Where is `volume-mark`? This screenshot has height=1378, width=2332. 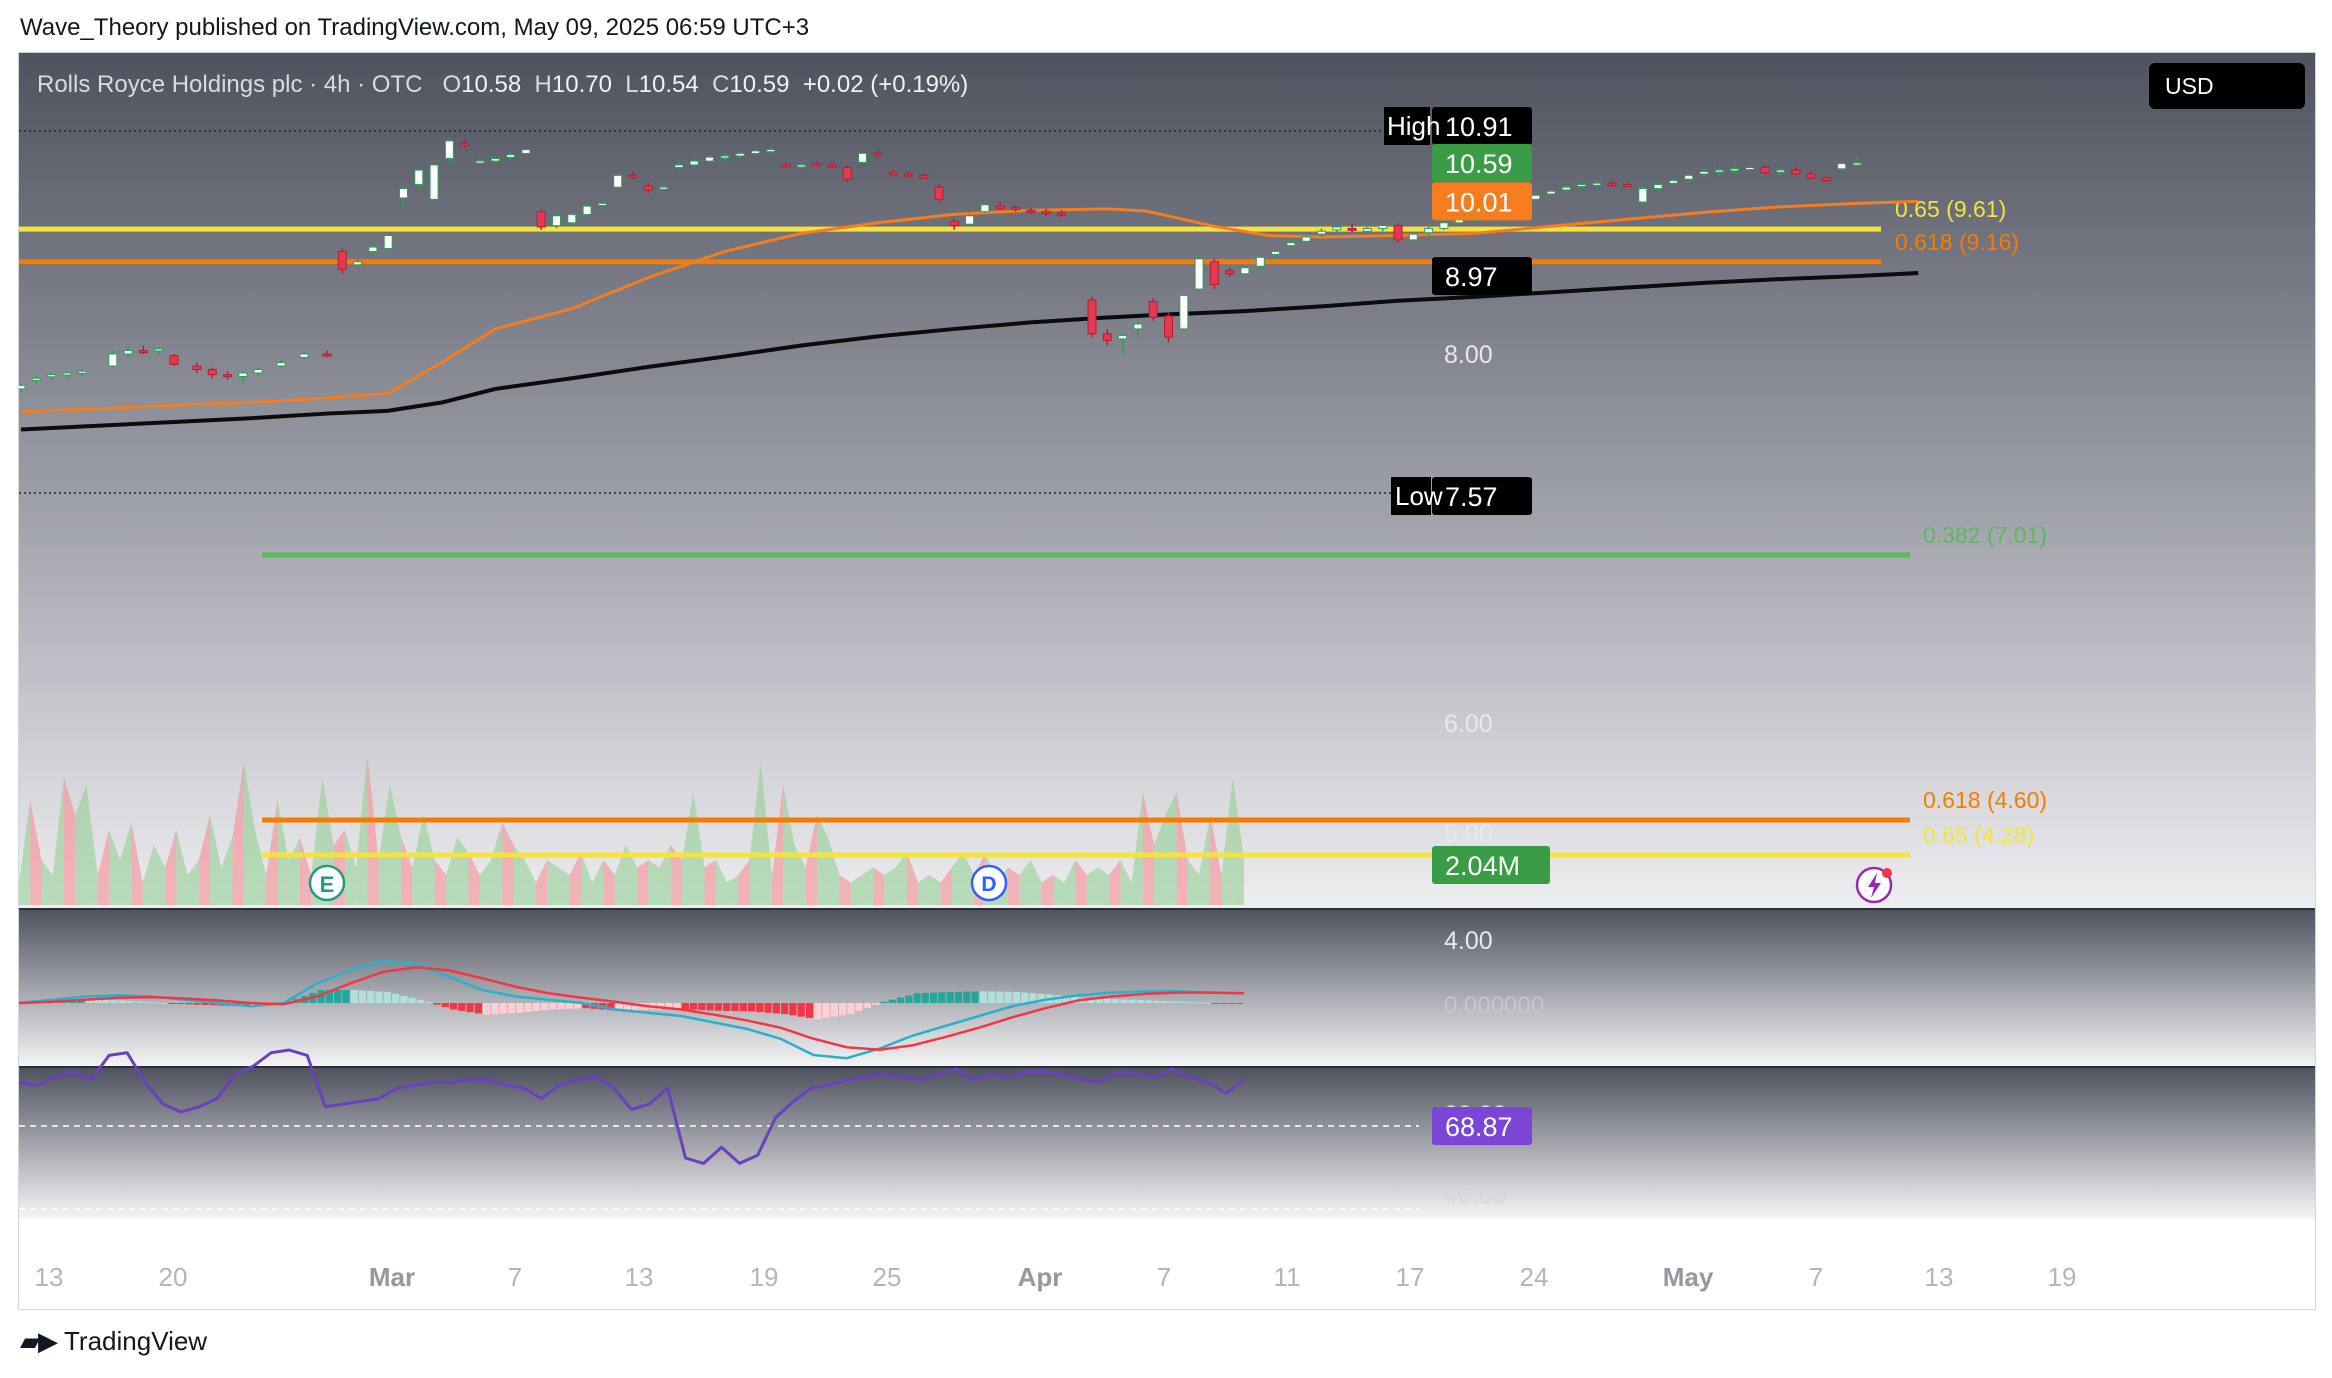
volume-mark is located at coordinates (643, 882).